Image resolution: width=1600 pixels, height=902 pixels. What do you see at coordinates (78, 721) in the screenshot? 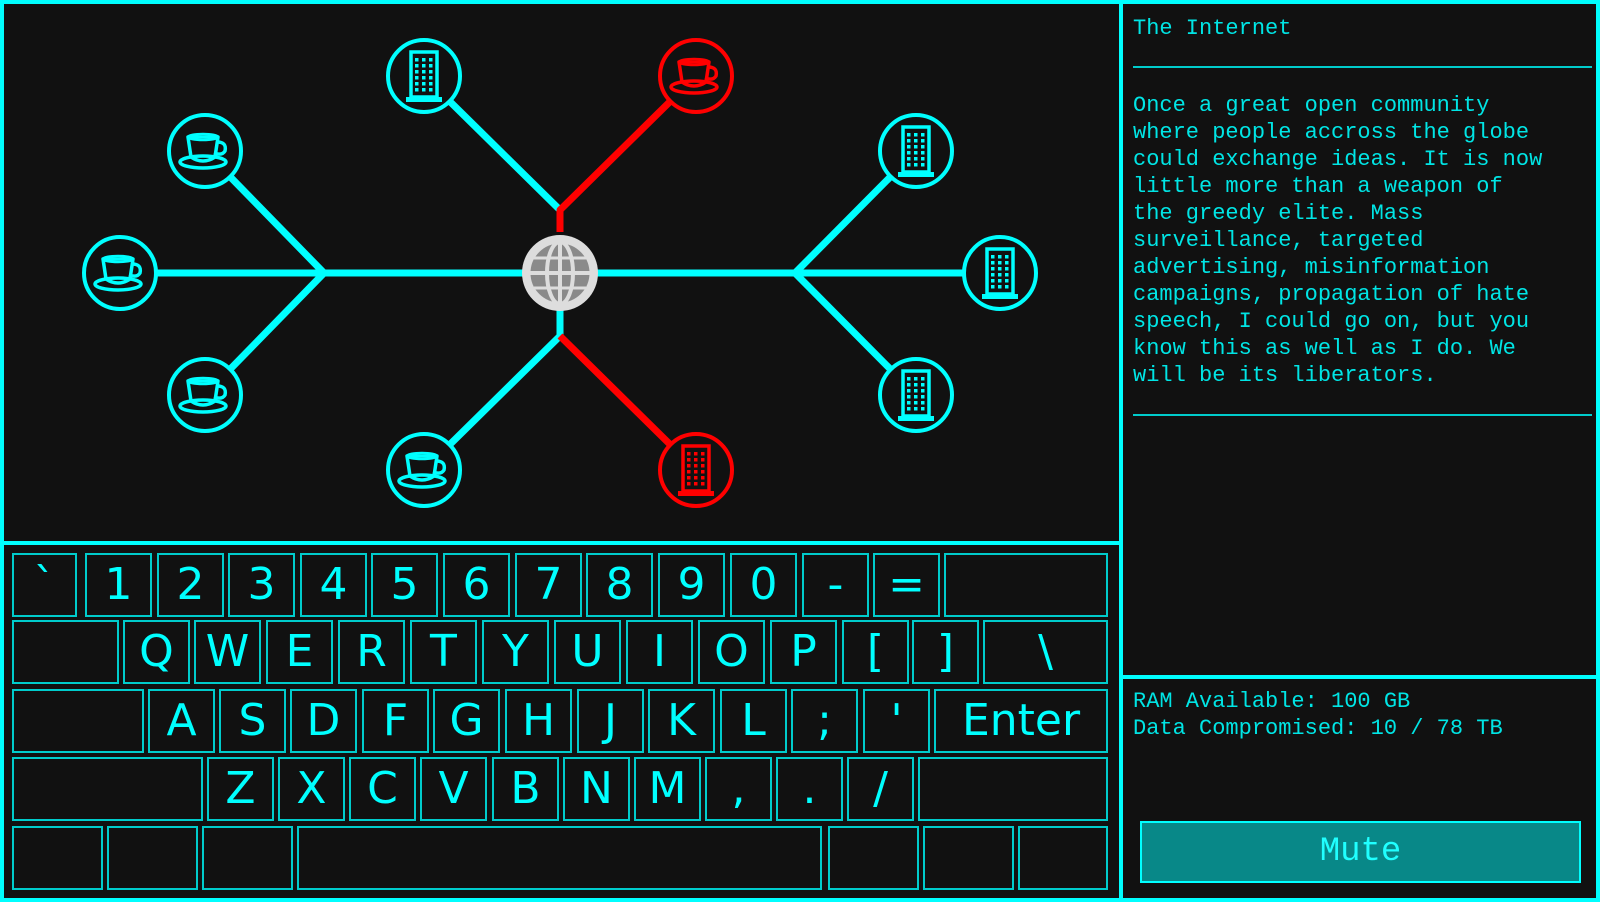
I see `key-caps-lock` at bounding box center [78, 721].